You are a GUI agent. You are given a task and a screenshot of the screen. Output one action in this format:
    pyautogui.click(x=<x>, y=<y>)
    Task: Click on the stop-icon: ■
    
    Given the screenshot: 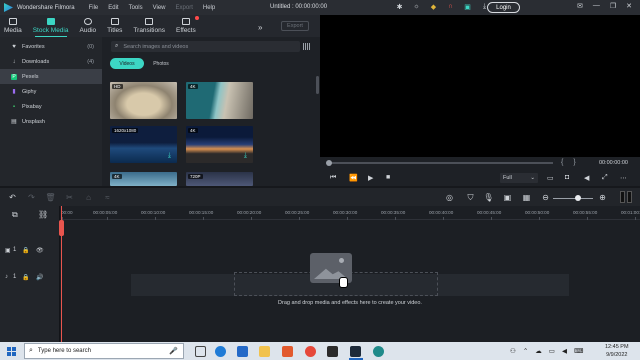 What is the action you would take?
    pyautogui.click(x=388, y=177)
    